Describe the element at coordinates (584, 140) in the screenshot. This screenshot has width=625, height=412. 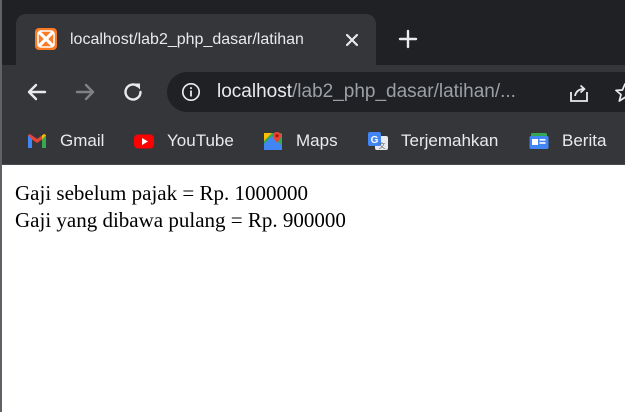
I see `bookmark-label: Berita` at that location.